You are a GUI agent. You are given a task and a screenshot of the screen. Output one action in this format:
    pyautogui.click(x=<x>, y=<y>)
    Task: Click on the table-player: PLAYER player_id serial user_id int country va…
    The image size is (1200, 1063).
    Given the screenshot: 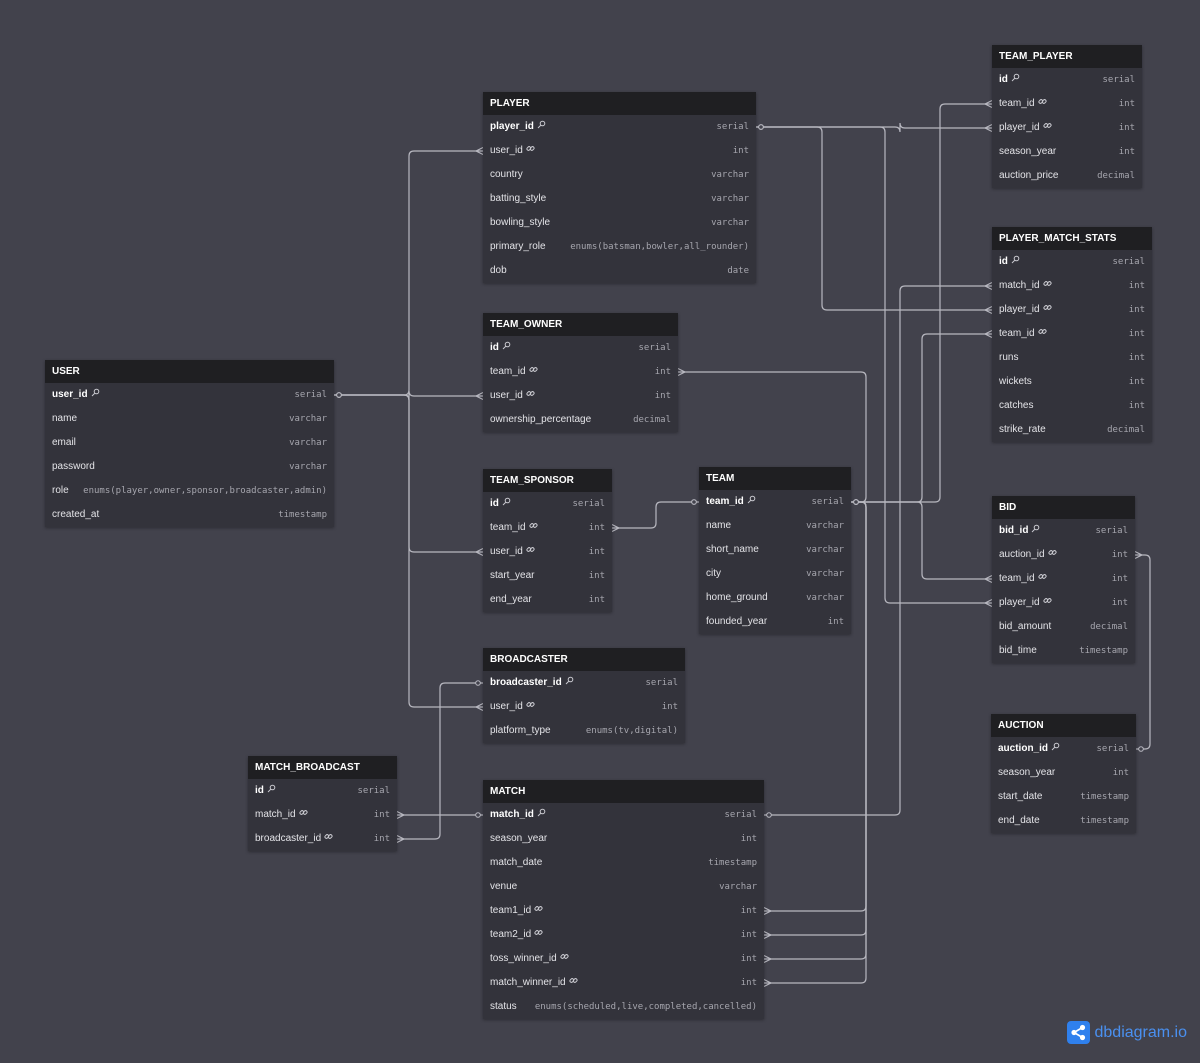 What is the action you would take?
    pyautogui.click(x=619, y=187)
    